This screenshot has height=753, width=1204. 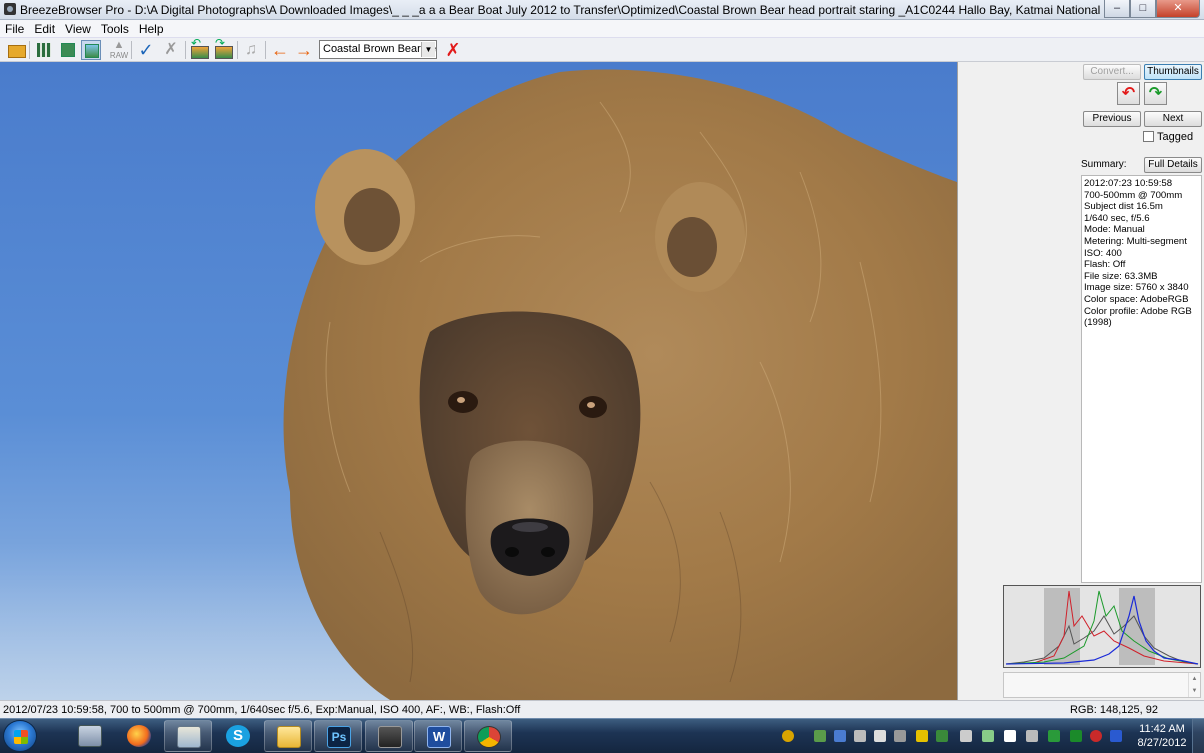 I want to click on tagged-label: Tagged, so click(x=1175, y=137).